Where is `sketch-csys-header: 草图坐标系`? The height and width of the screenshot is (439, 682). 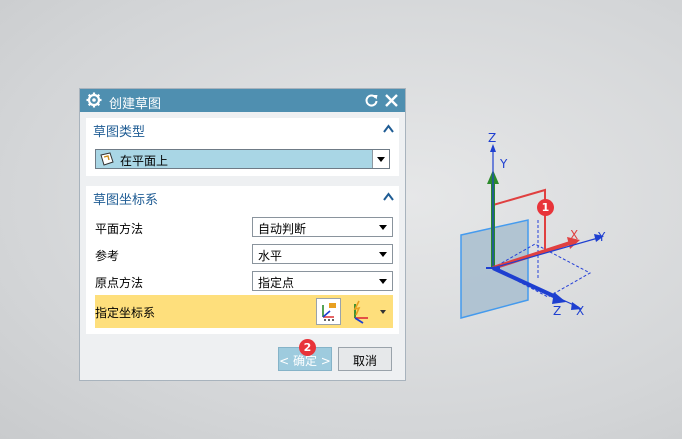
sketch-csys-header: 草图坐标系 is located at coordinates (242, 197).